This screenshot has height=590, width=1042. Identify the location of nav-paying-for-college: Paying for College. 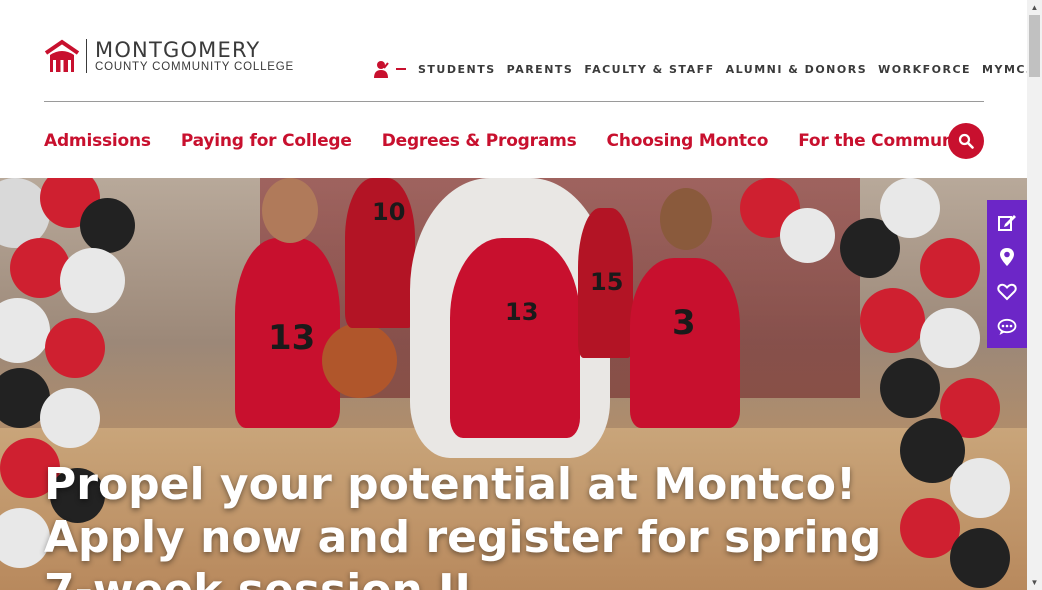
(266, 141).